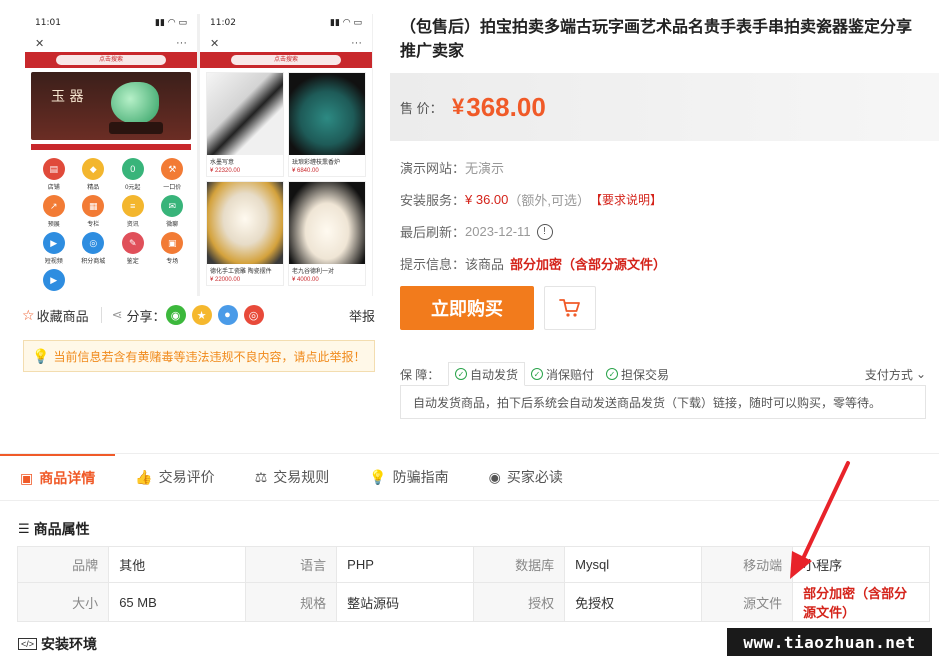 The width and height of the screenshot is (939, 659). I want to click on status-icons: ▮▮ ◠ ▭, so click(346, 23).